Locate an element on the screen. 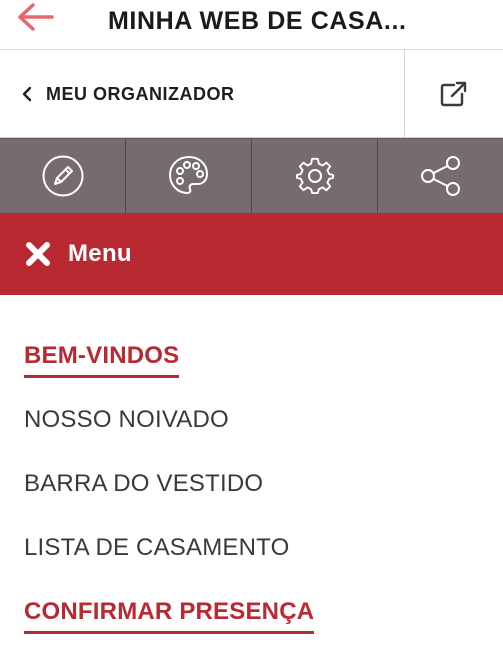 The width and height of the screenshot is (503, 650). menu-label: Menu is located at coordinates (100, 253).